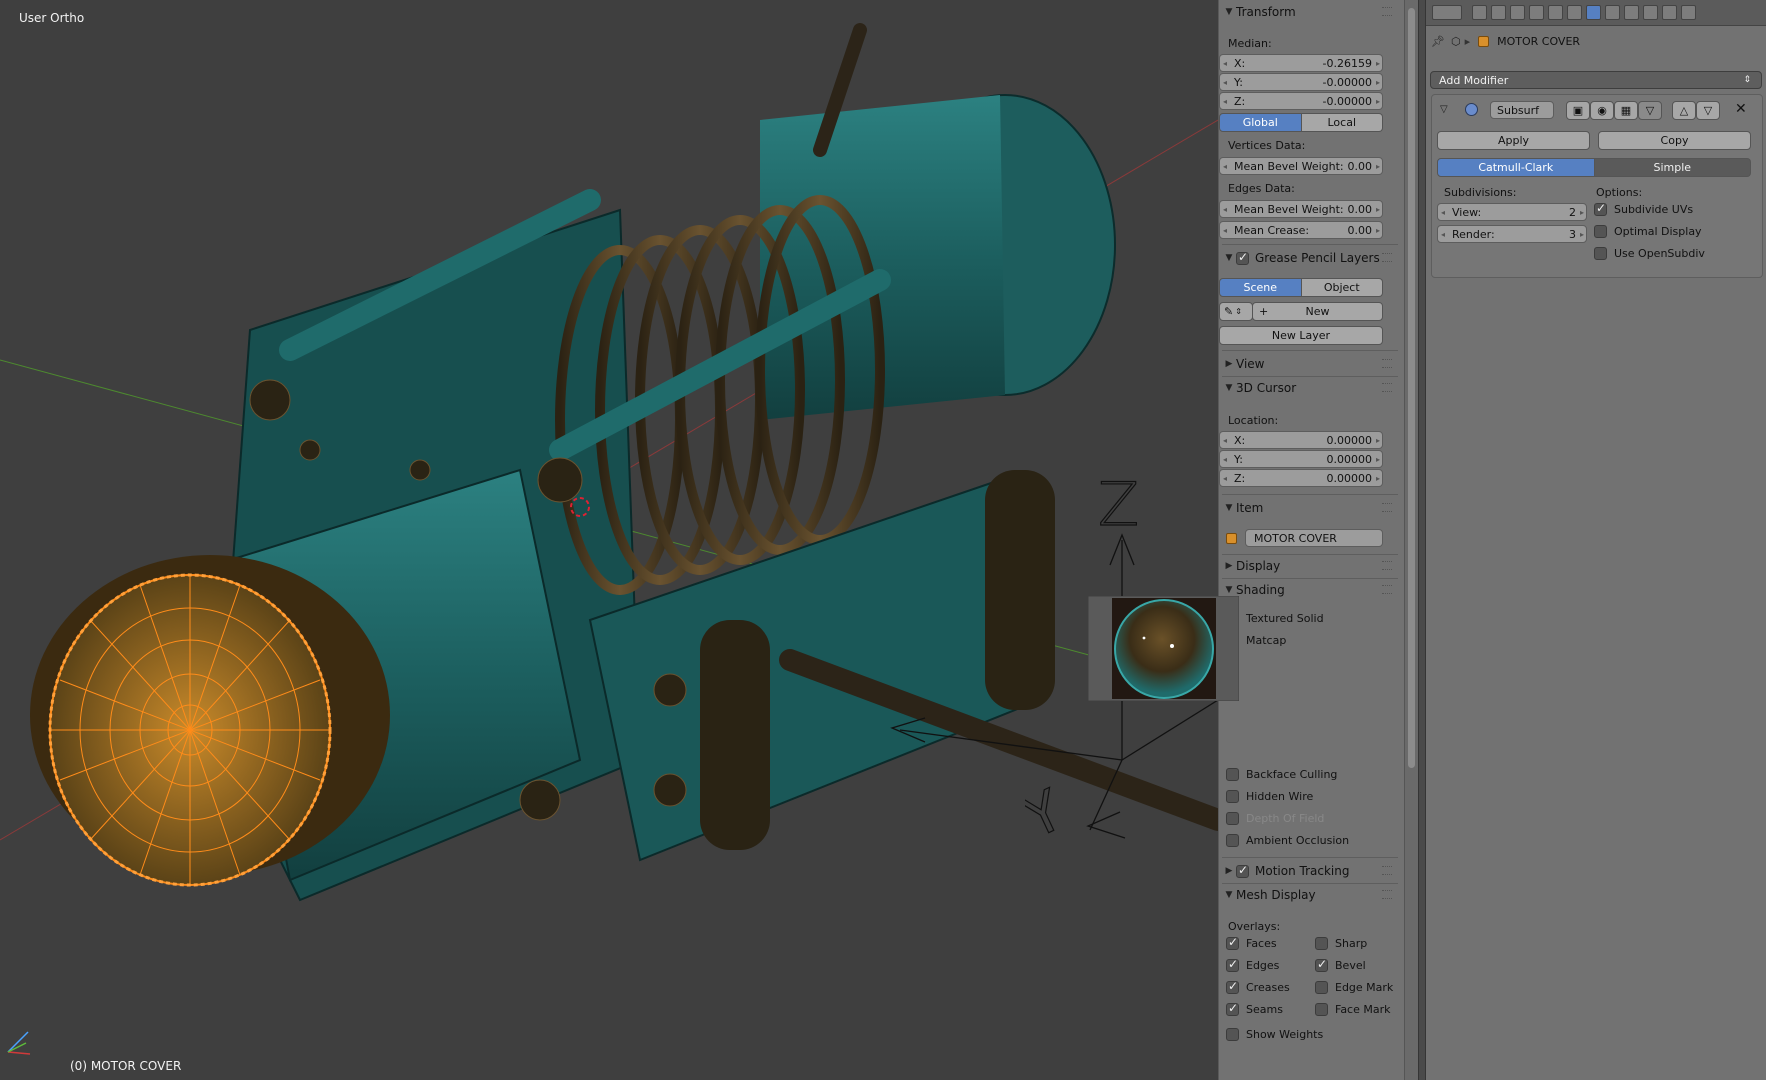 The height and width of the screenshot is (1080, 1766). Describe the element at coordinates (1310, 364) in the screenshot. I see `panel-header-view: ▶ View` at that location.